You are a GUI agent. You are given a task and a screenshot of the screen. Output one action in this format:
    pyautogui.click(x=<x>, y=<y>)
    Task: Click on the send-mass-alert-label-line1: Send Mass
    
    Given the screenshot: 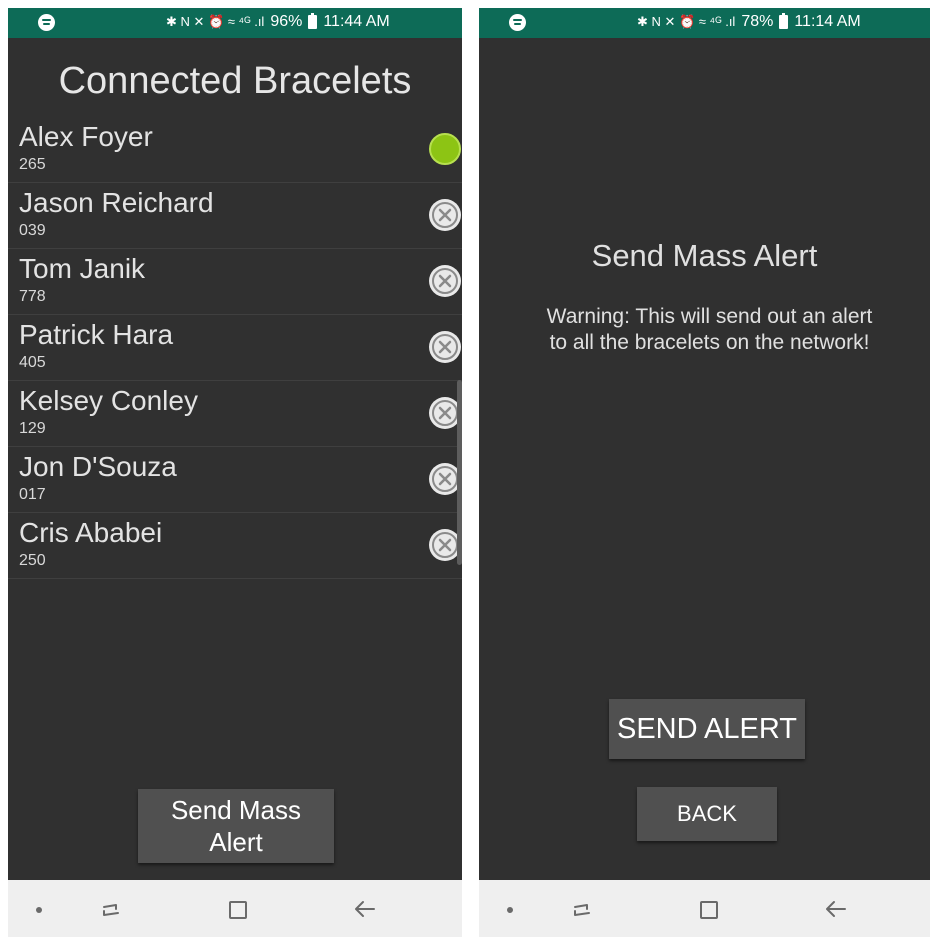 What is the action you would take?
    pyautogui.click(x=236, y=810)
    